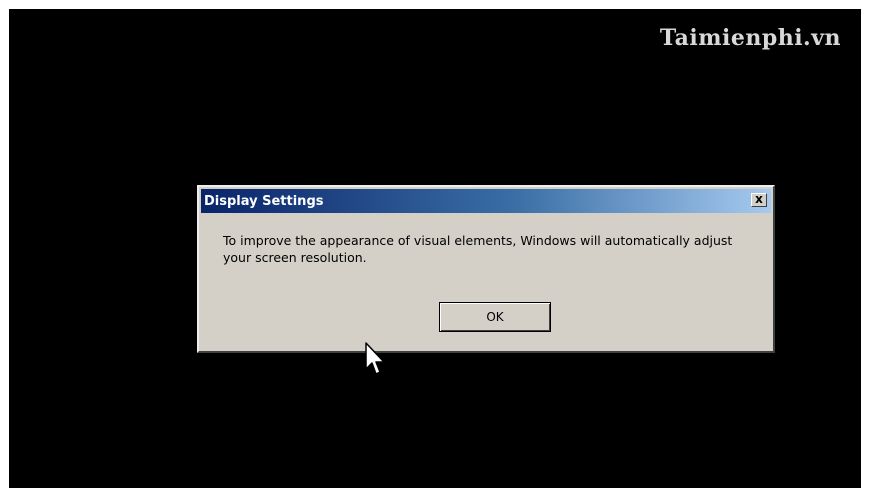  Describe the element at coordinates (750, 38) in the screenshot. I see `watermark-logo: Taimienphi.vn` at that location.